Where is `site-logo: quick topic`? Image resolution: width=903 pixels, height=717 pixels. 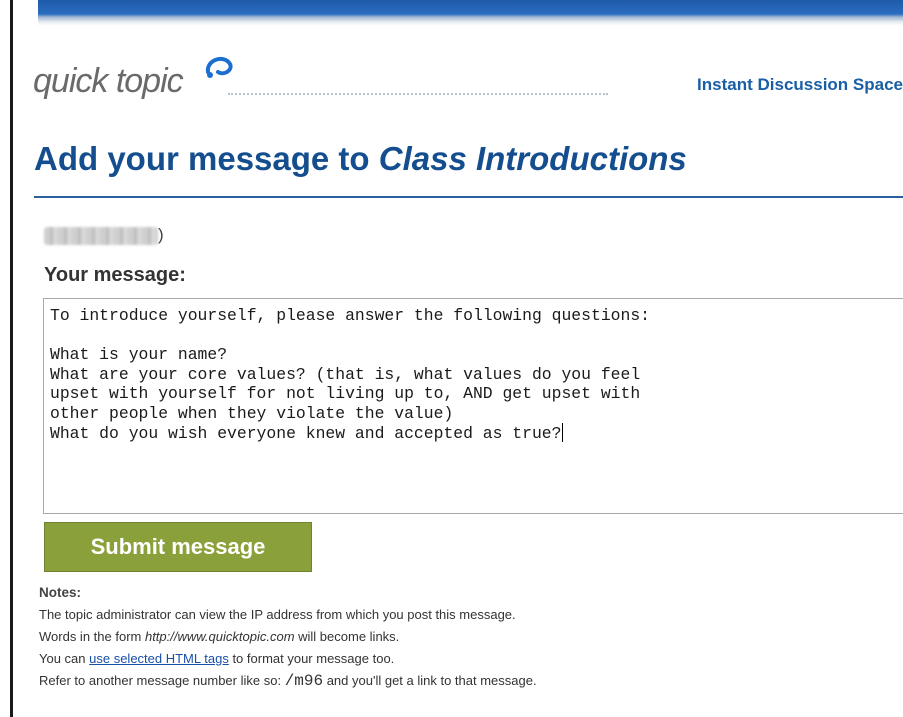 site-logo: quick topic is located at coordinates (108, 81).